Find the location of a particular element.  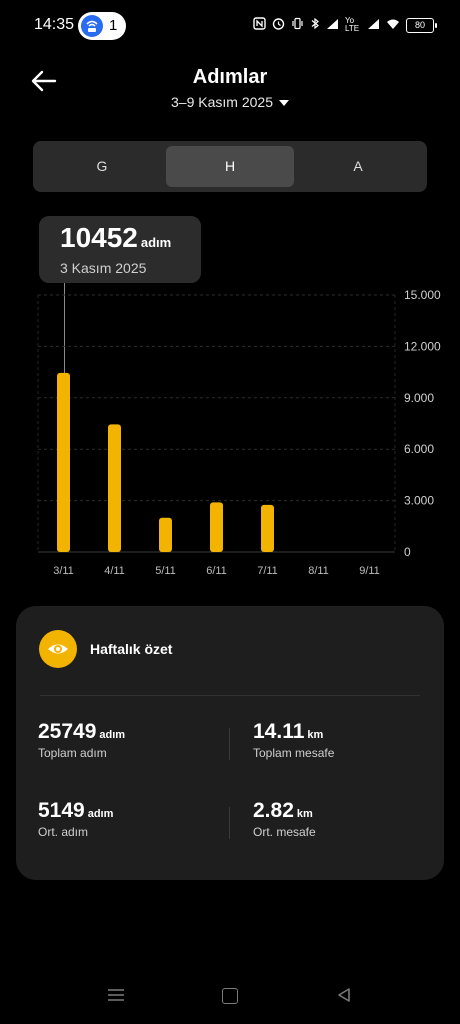

x-tick-label: 5/11 is located at coordinates (165, 571).